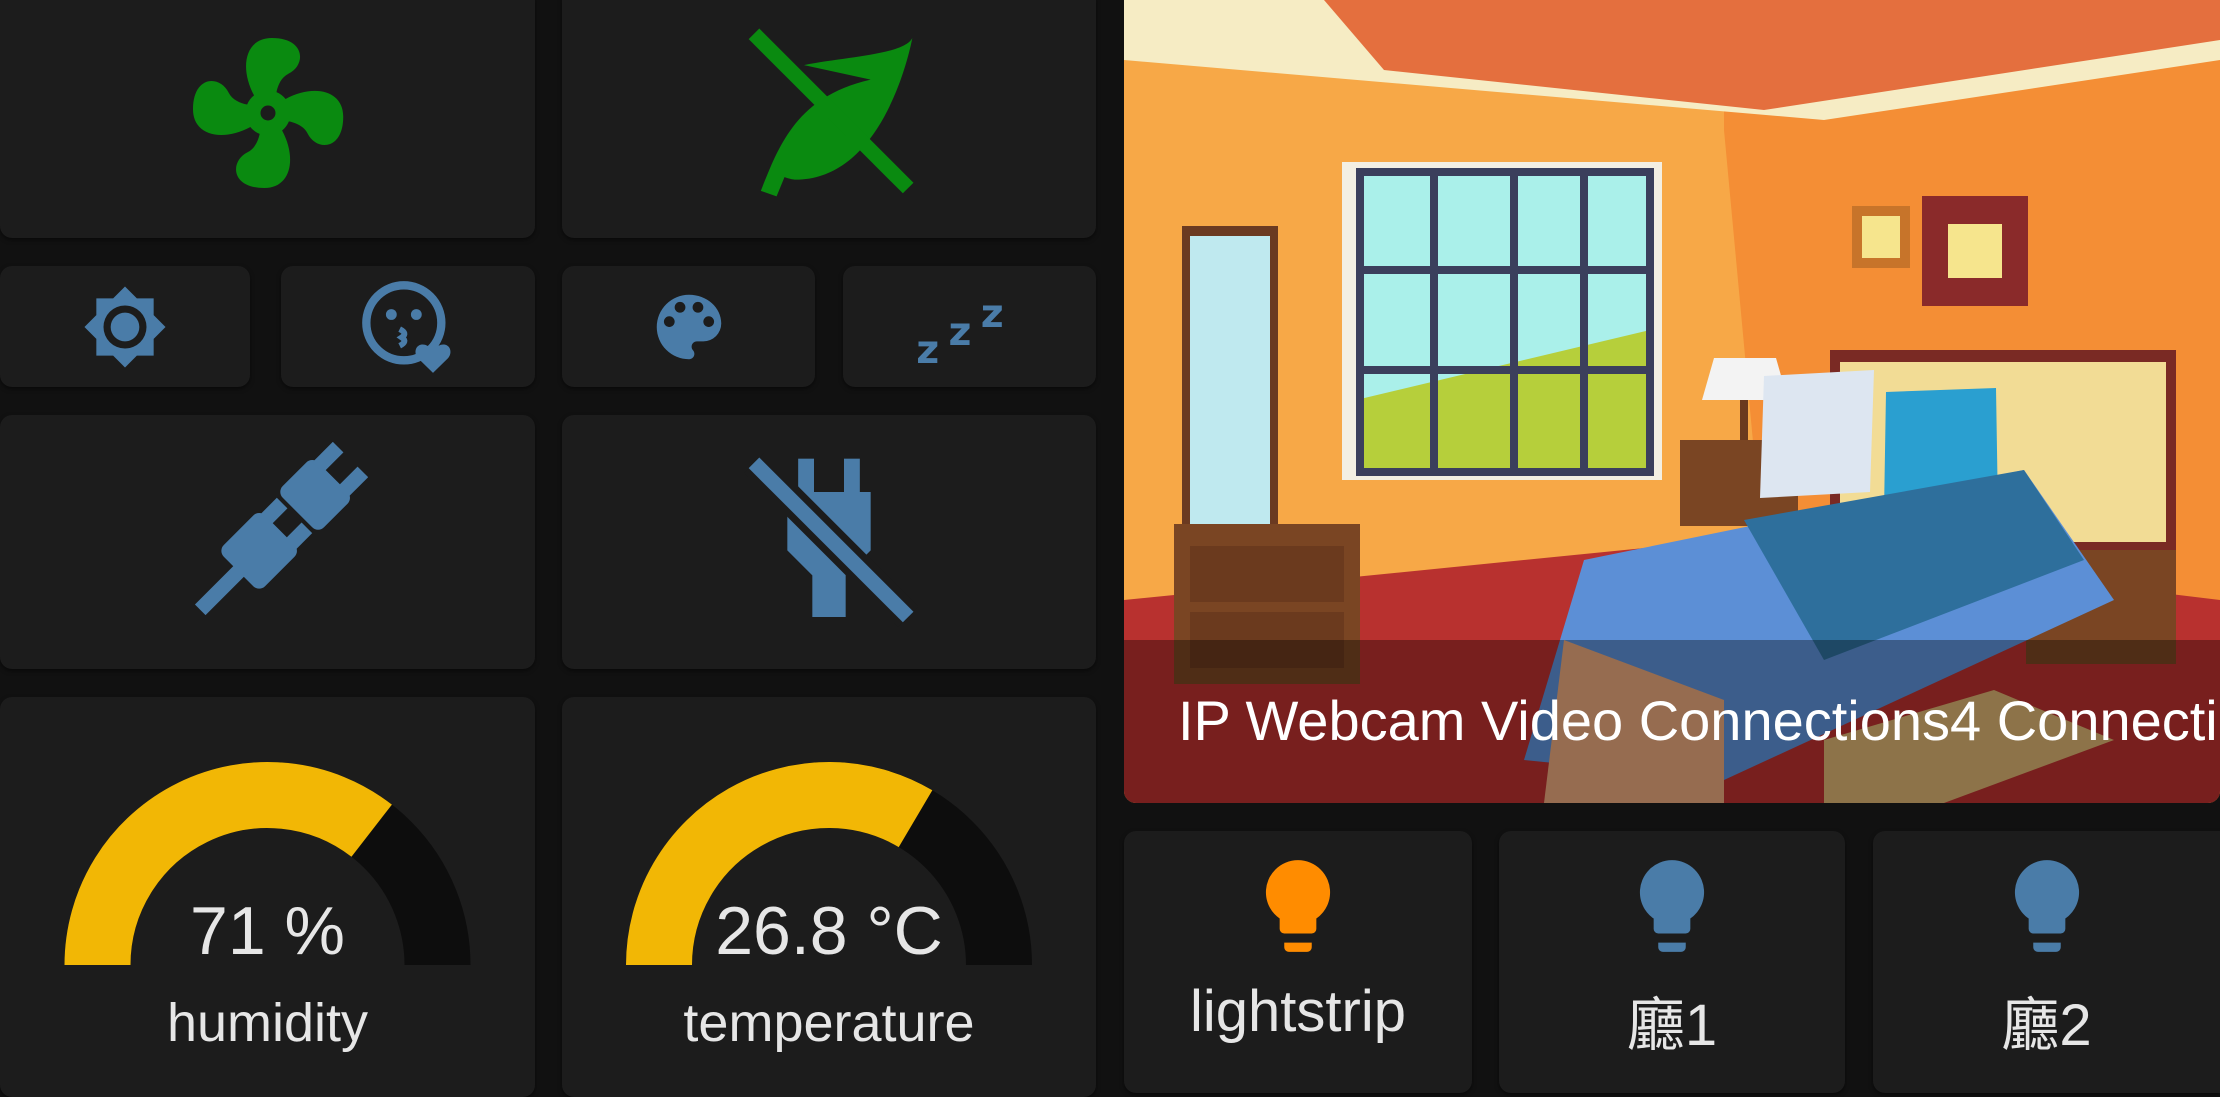  I want to click on brightness-icon, so click(125, 327).